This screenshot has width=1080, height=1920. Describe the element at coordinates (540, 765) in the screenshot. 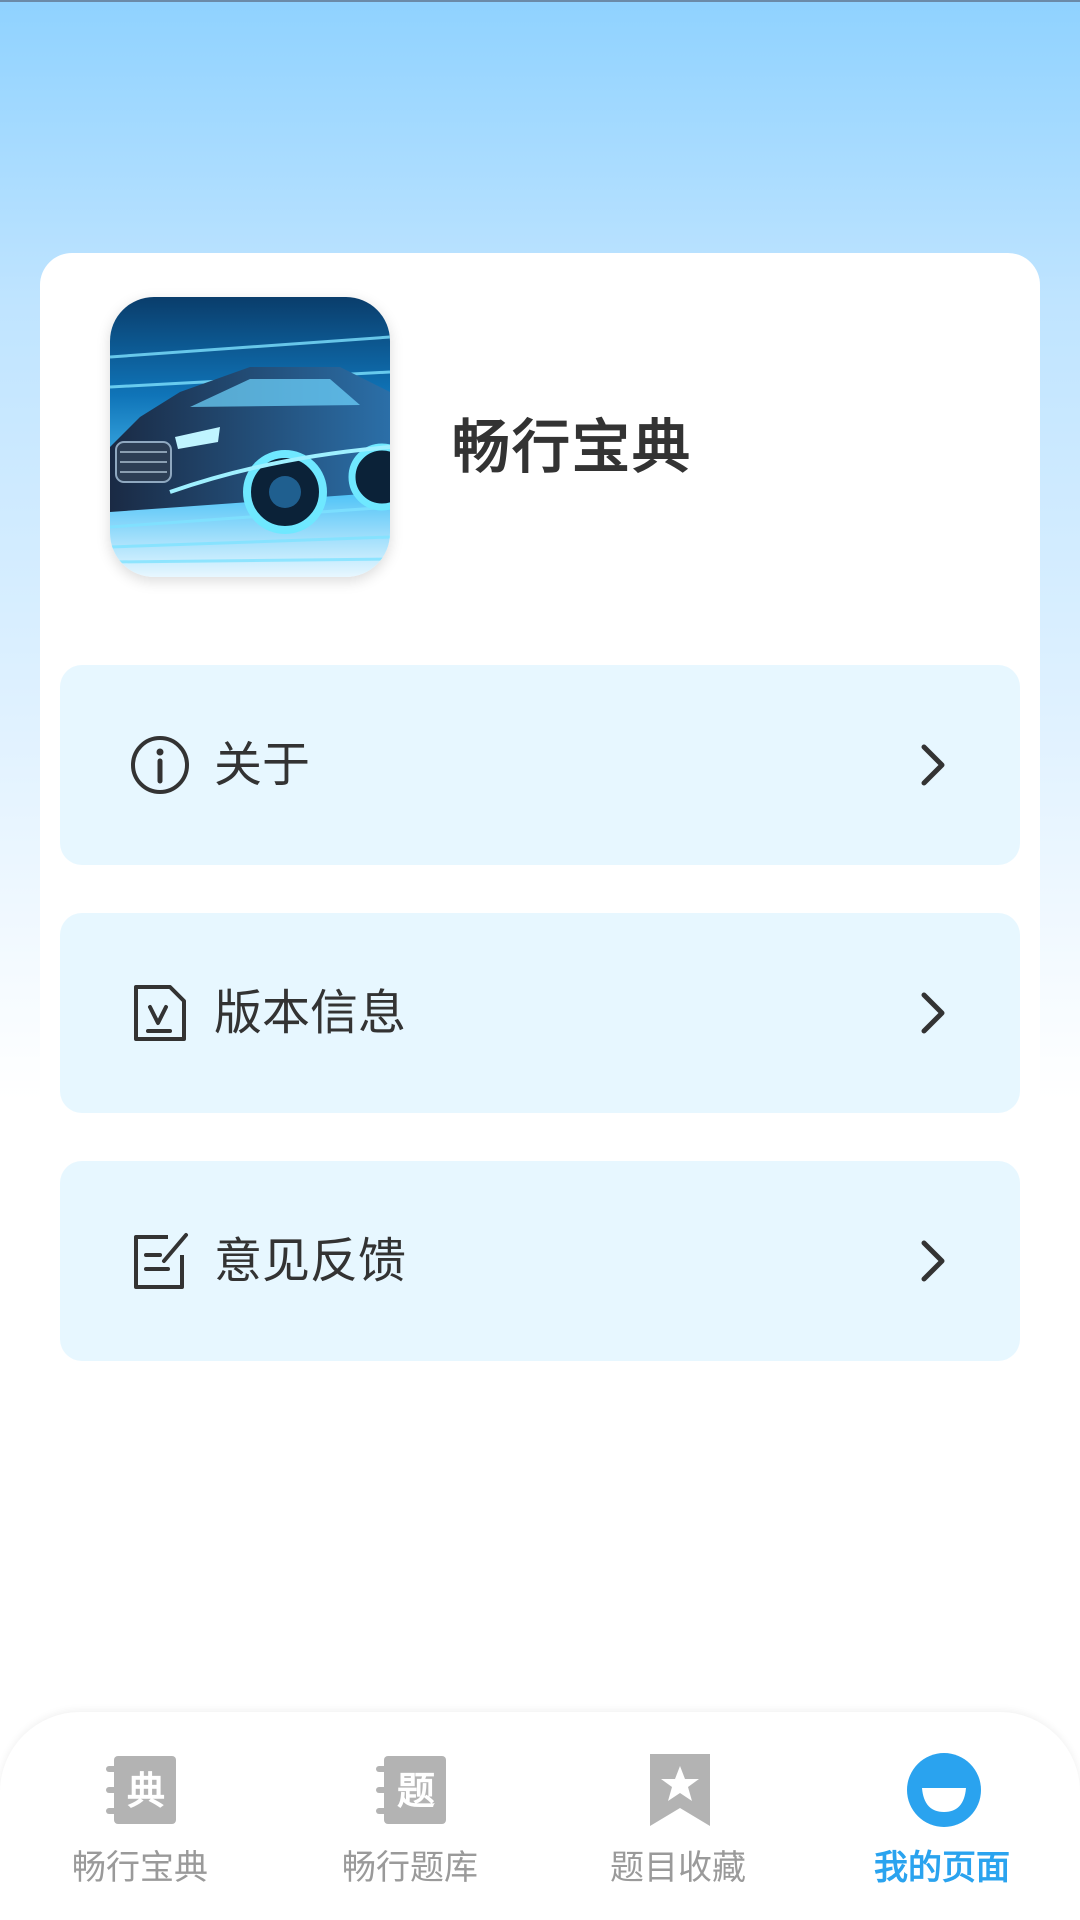

I see `menu-item-about: 关于` at that location.